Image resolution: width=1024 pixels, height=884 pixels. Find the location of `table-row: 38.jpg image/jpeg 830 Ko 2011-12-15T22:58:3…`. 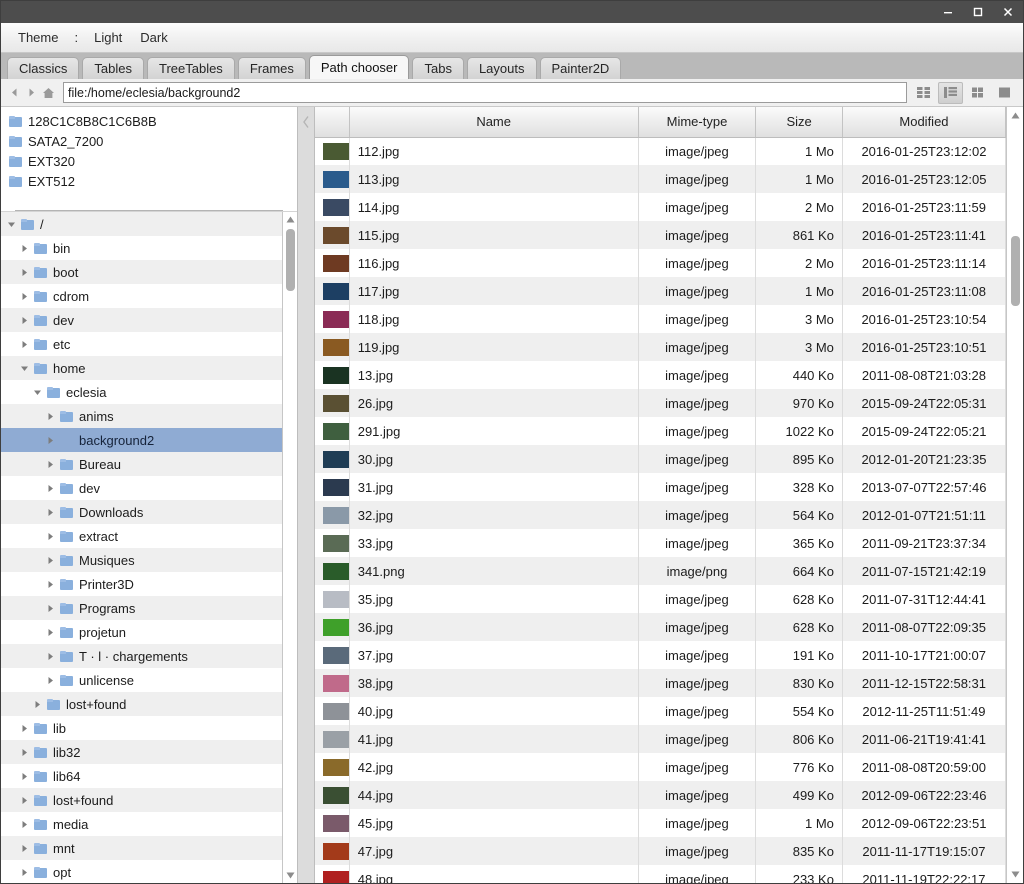

table-row: 38.jpg image/jpeg 830 Ko 2011-12-15T22:58:3… is located at coordinates (660, 683).